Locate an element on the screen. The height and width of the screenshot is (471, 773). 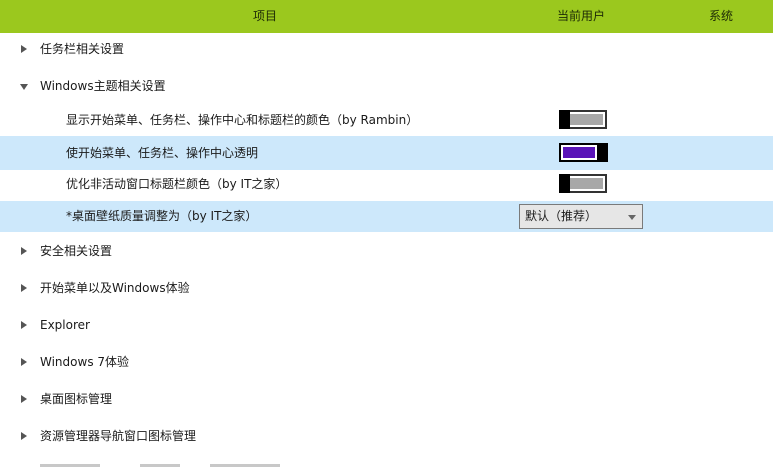
setting-row-show-color: 显示开始菜单、任务栏、操作中心和标题栏的颜色（by Rambin） is located at coordinates (386, 120).